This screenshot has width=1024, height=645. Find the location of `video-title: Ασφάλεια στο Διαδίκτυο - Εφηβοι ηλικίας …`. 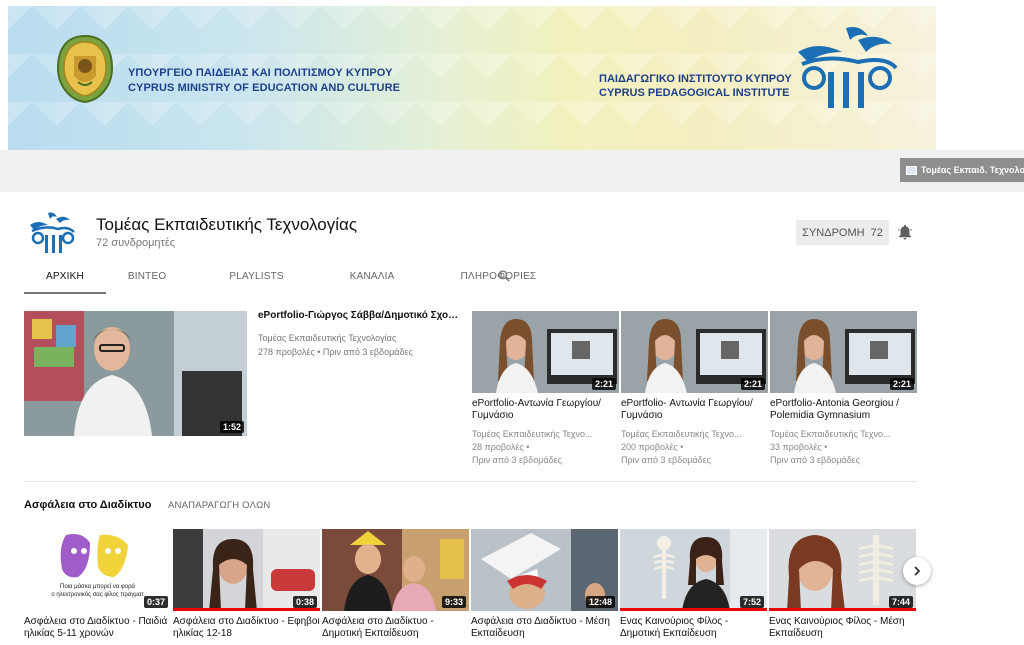

video-title: Ασφάλεια στο Διαδίκτυο - Εφηβοι ηλικίας … is located at coordinates (246, 629).